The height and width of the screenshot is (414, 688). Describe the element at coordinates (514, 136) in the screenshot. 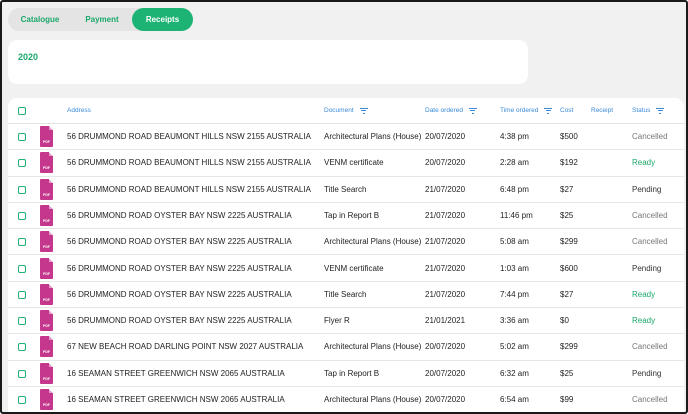

I see `time-cell: 4:38 pm` at that location.